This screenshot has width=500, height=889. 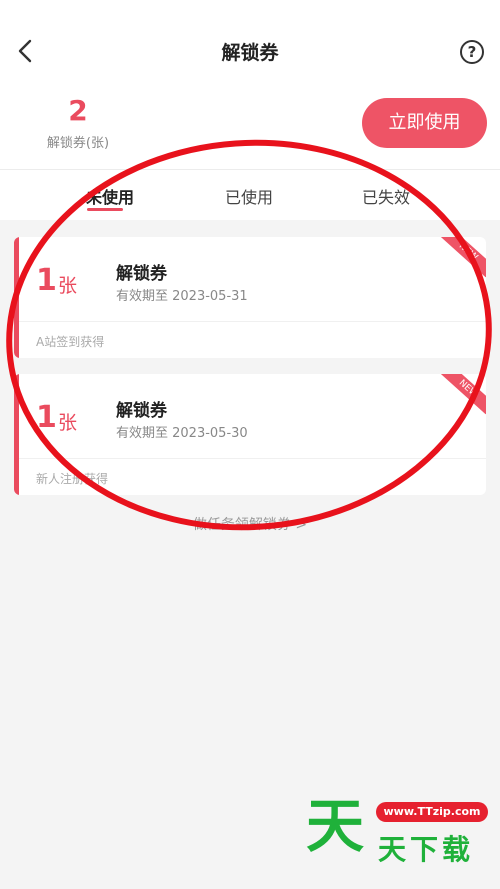 I want to click on help-icon: ?, so click(x=472, y=52).